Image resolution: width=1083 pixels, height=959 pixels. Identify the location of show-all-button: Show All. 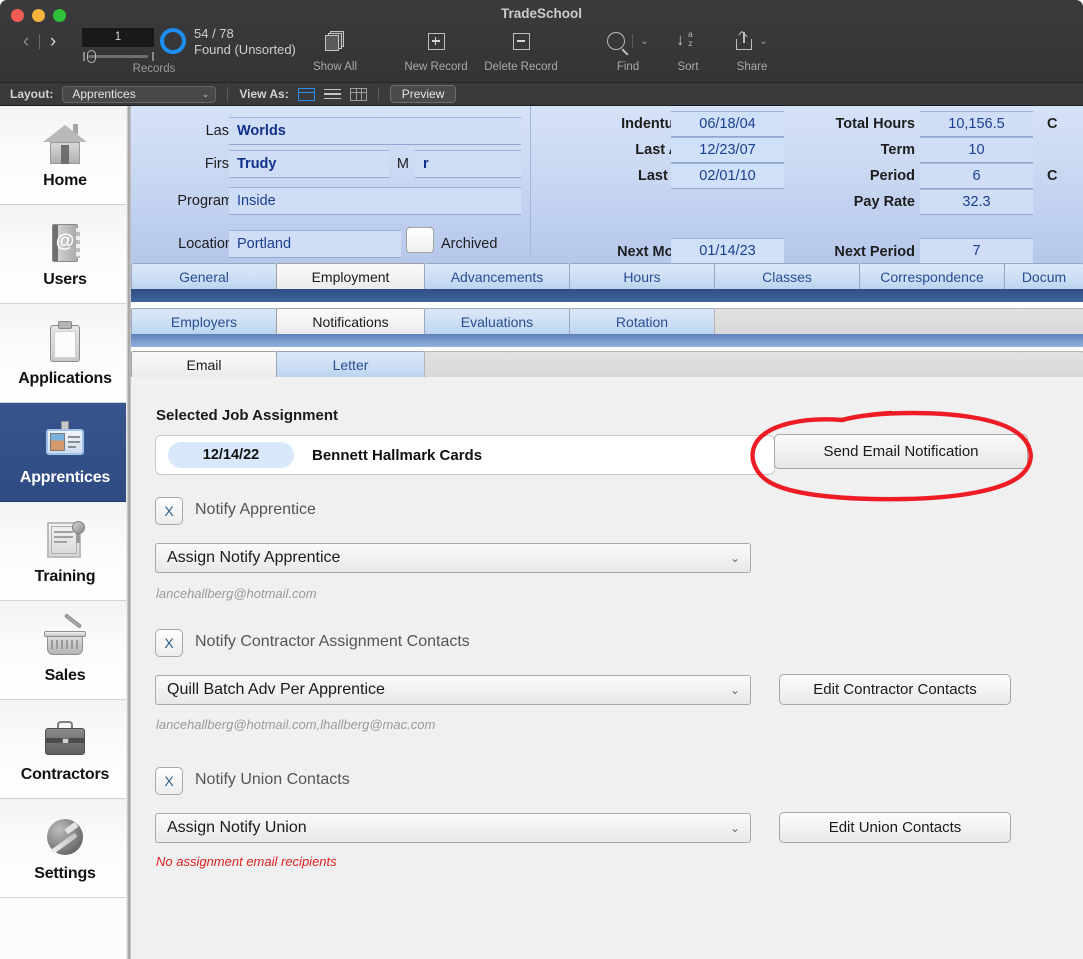
(335, 49).